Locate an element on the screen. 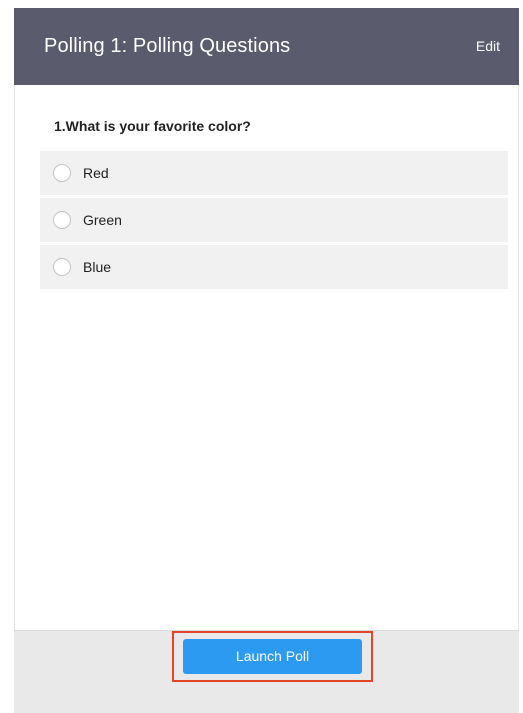 This screenshot has width=523, height=713. option-blue: Blue is located at coordinates (274, 267).